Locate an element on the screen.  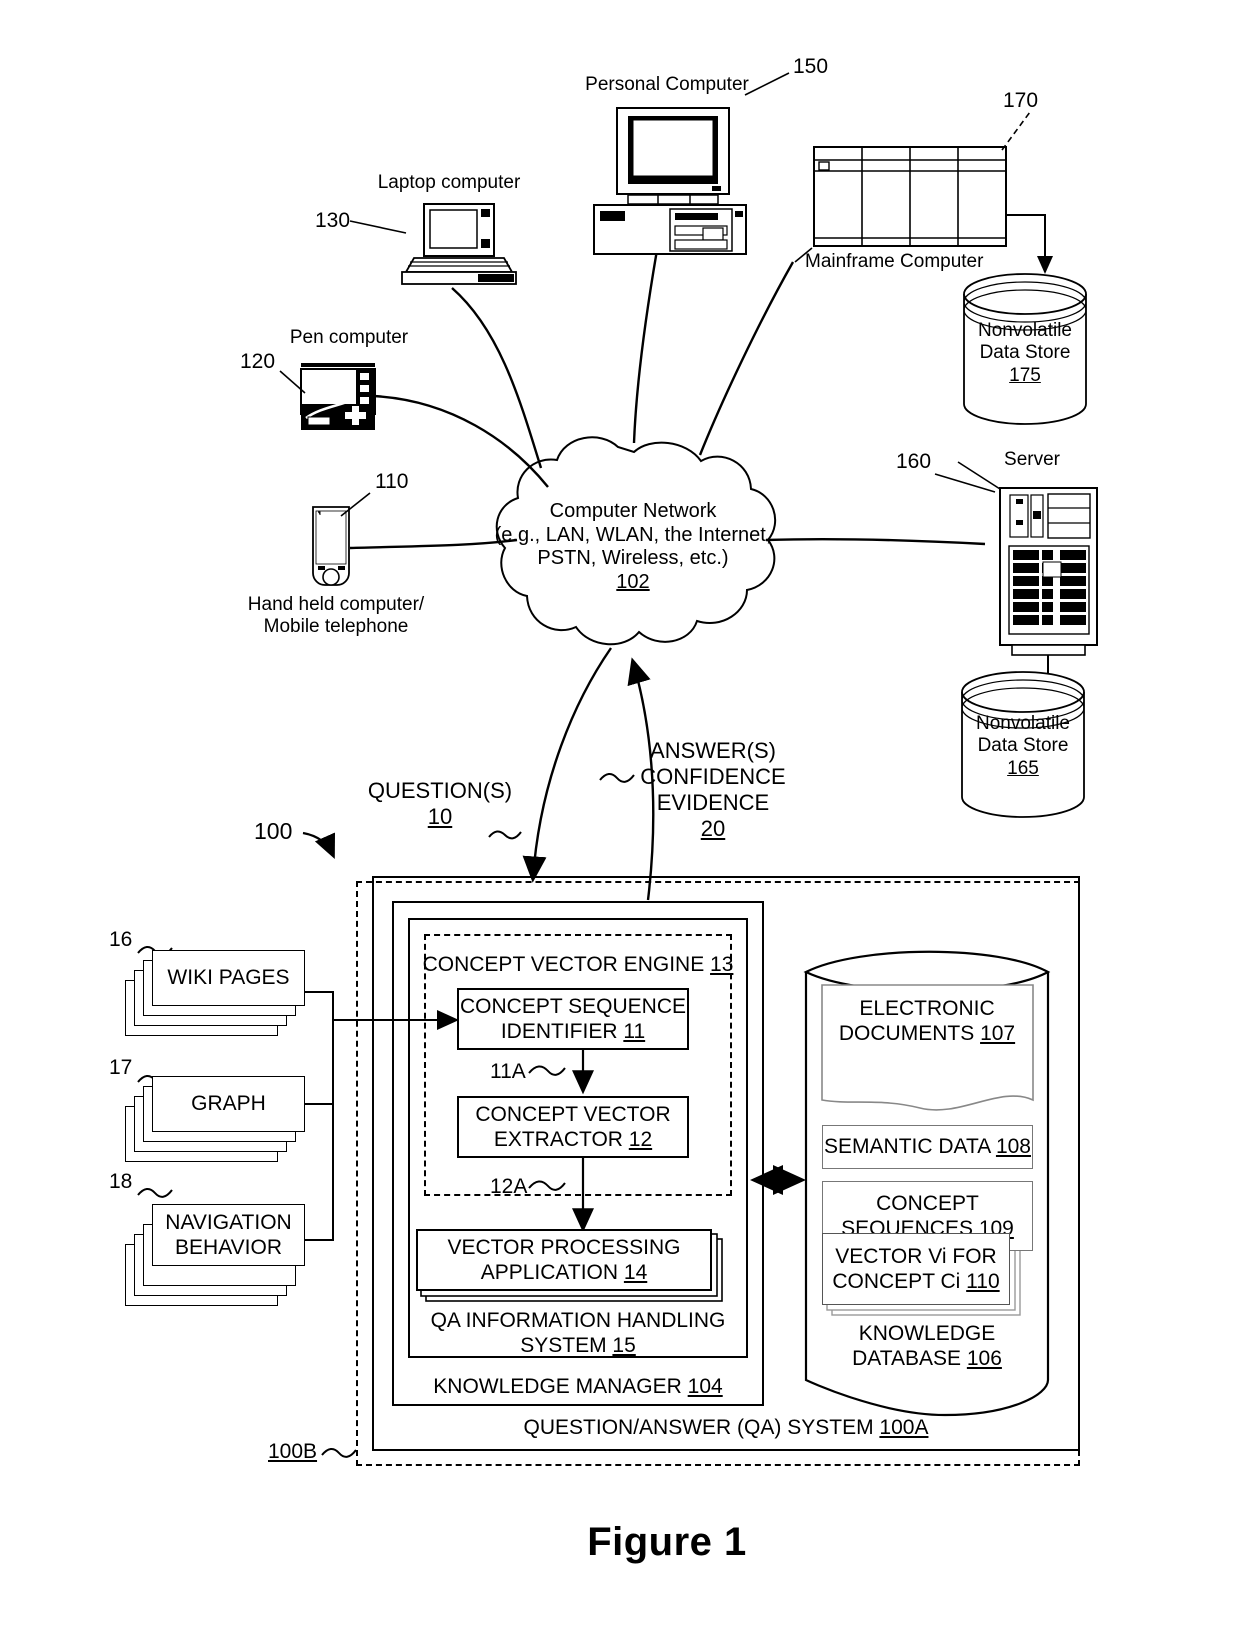
network-ref: 102 is located at coordinates (633, 581).